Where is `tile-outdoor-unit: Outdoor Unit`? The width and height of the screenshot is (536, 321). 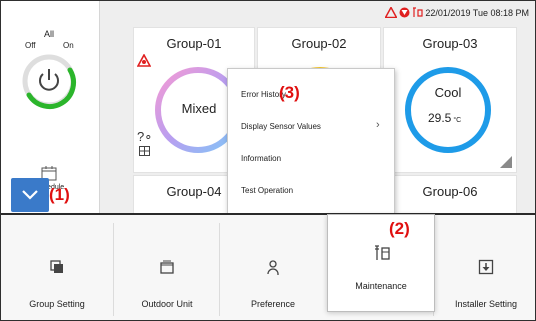
tile-outdoor-unit: Outdoor Unit is located at coordinates (166, 269).